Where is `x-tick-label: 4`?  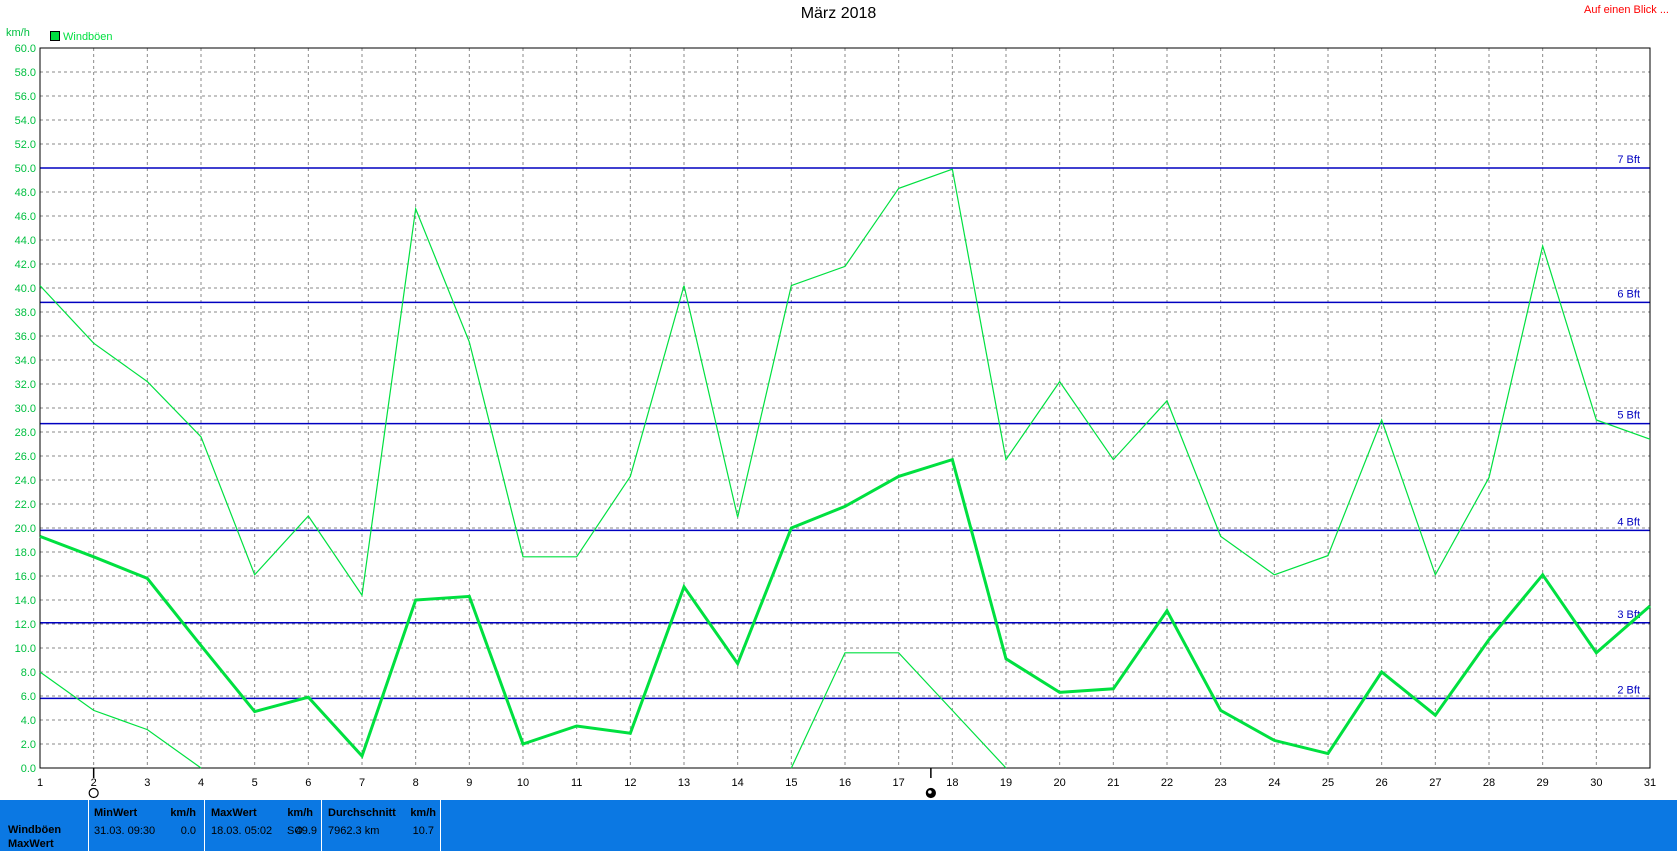 x-tick-label: 4 is located at coordinates (201, 783).